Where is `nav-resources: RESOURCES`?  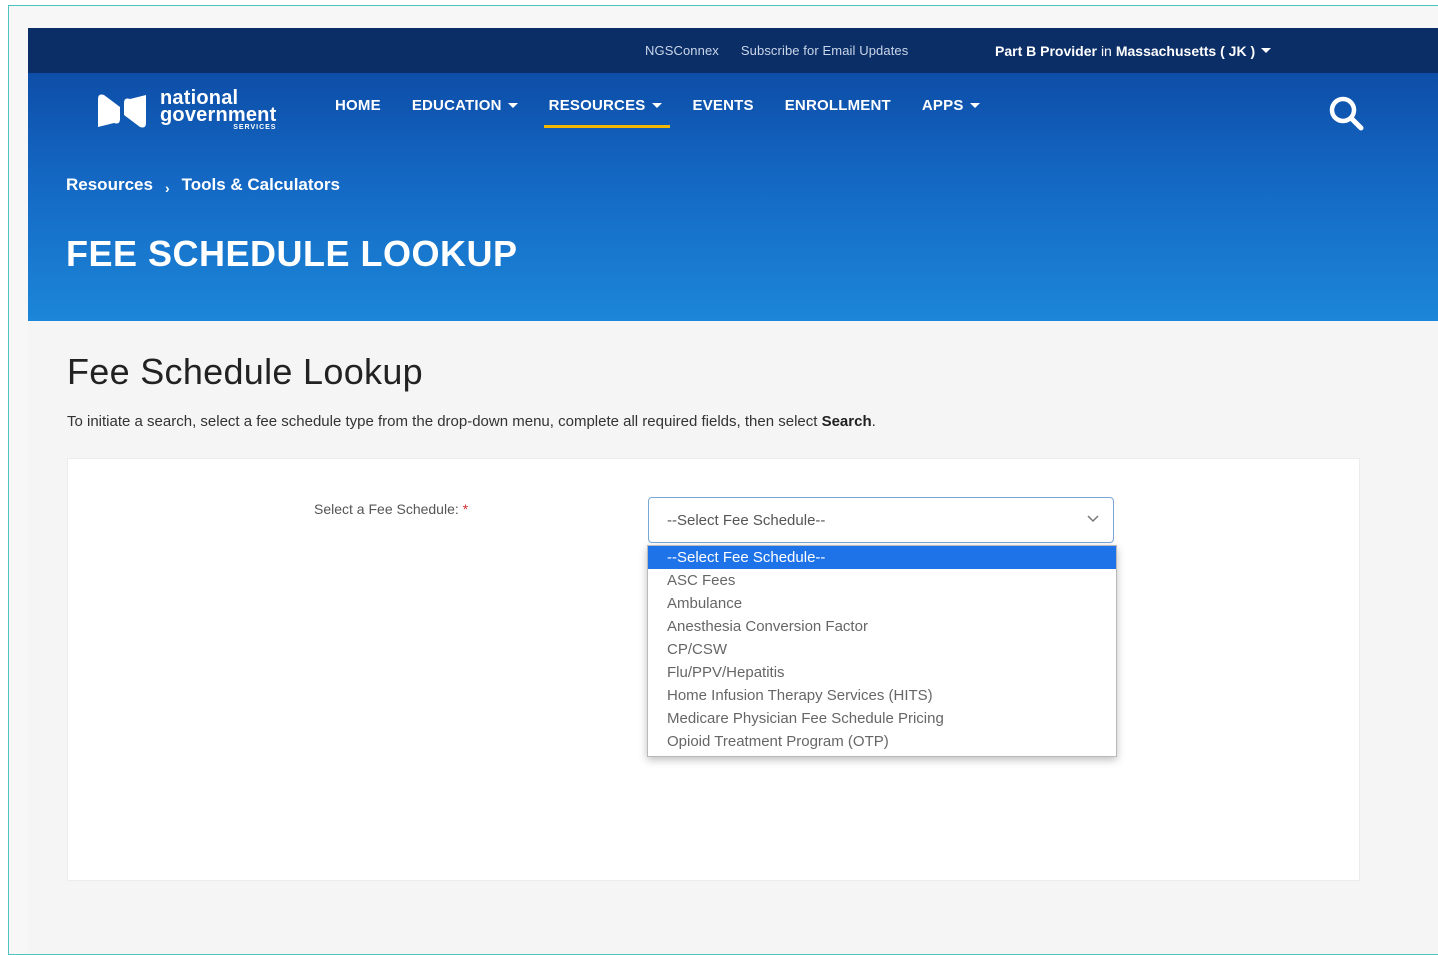
nav-resources: RESOURCES is located at coordinates (606, 112).